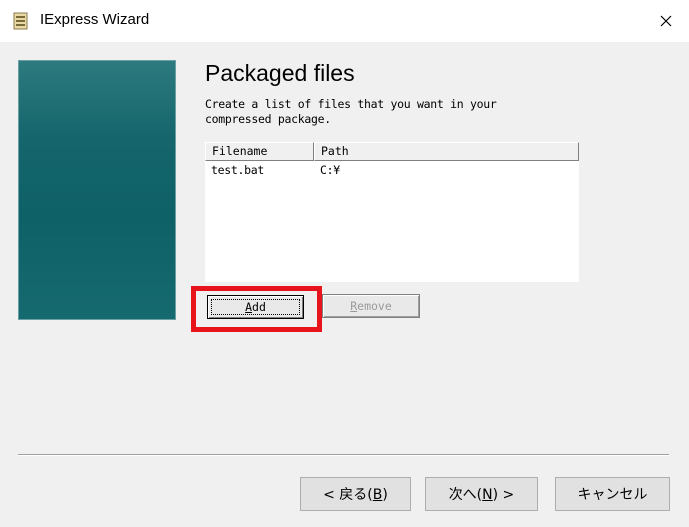 This screenshot has width=689, height=527. Describe the element at coordinates (20, 21) in the screenshot. I see `iexpress-app-icon` at that location.